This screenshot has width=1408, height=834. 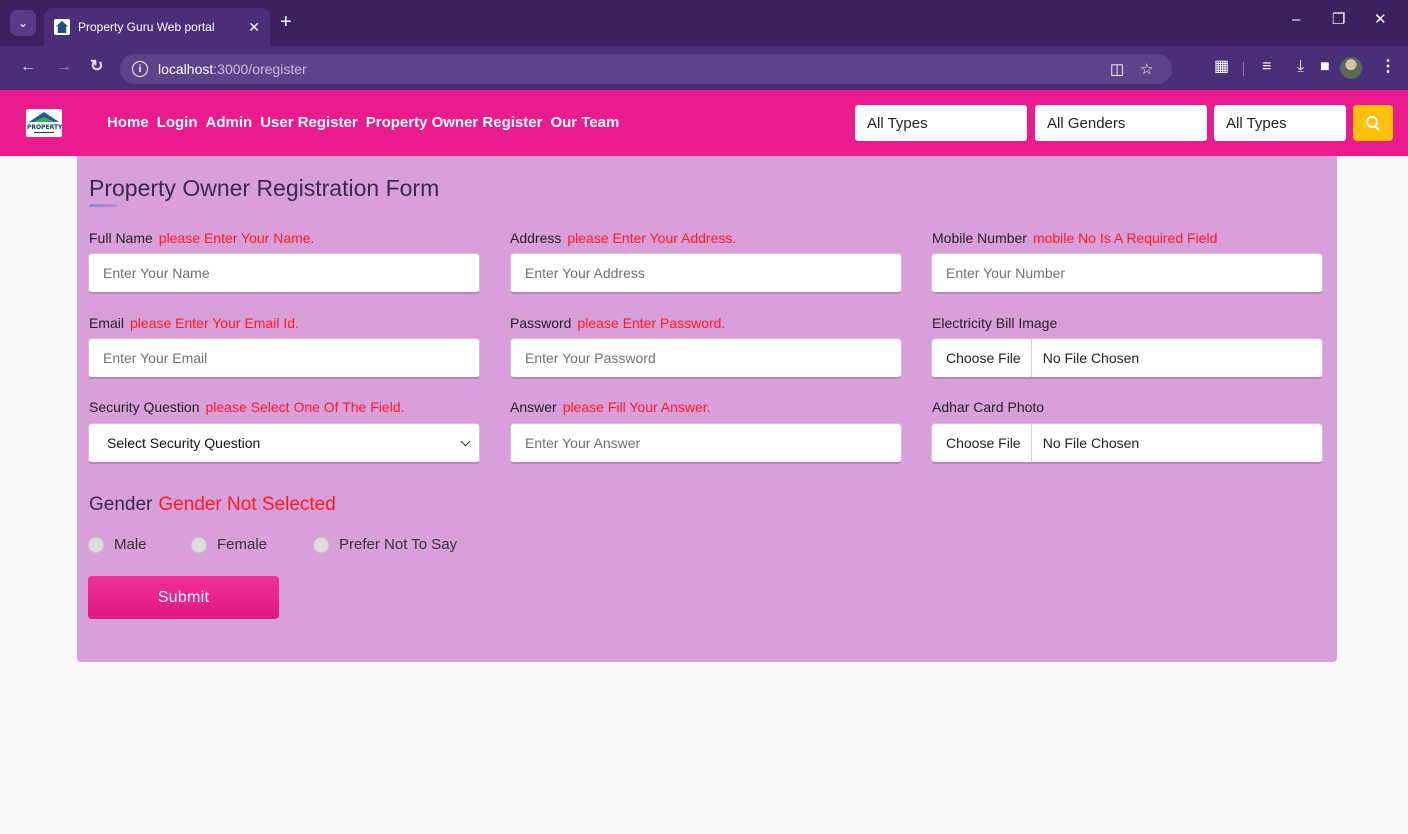 What do you see at coordinates (62, 27) in the screenshot?
I see `site-favicon-icon` at bounding box center [62, 27].